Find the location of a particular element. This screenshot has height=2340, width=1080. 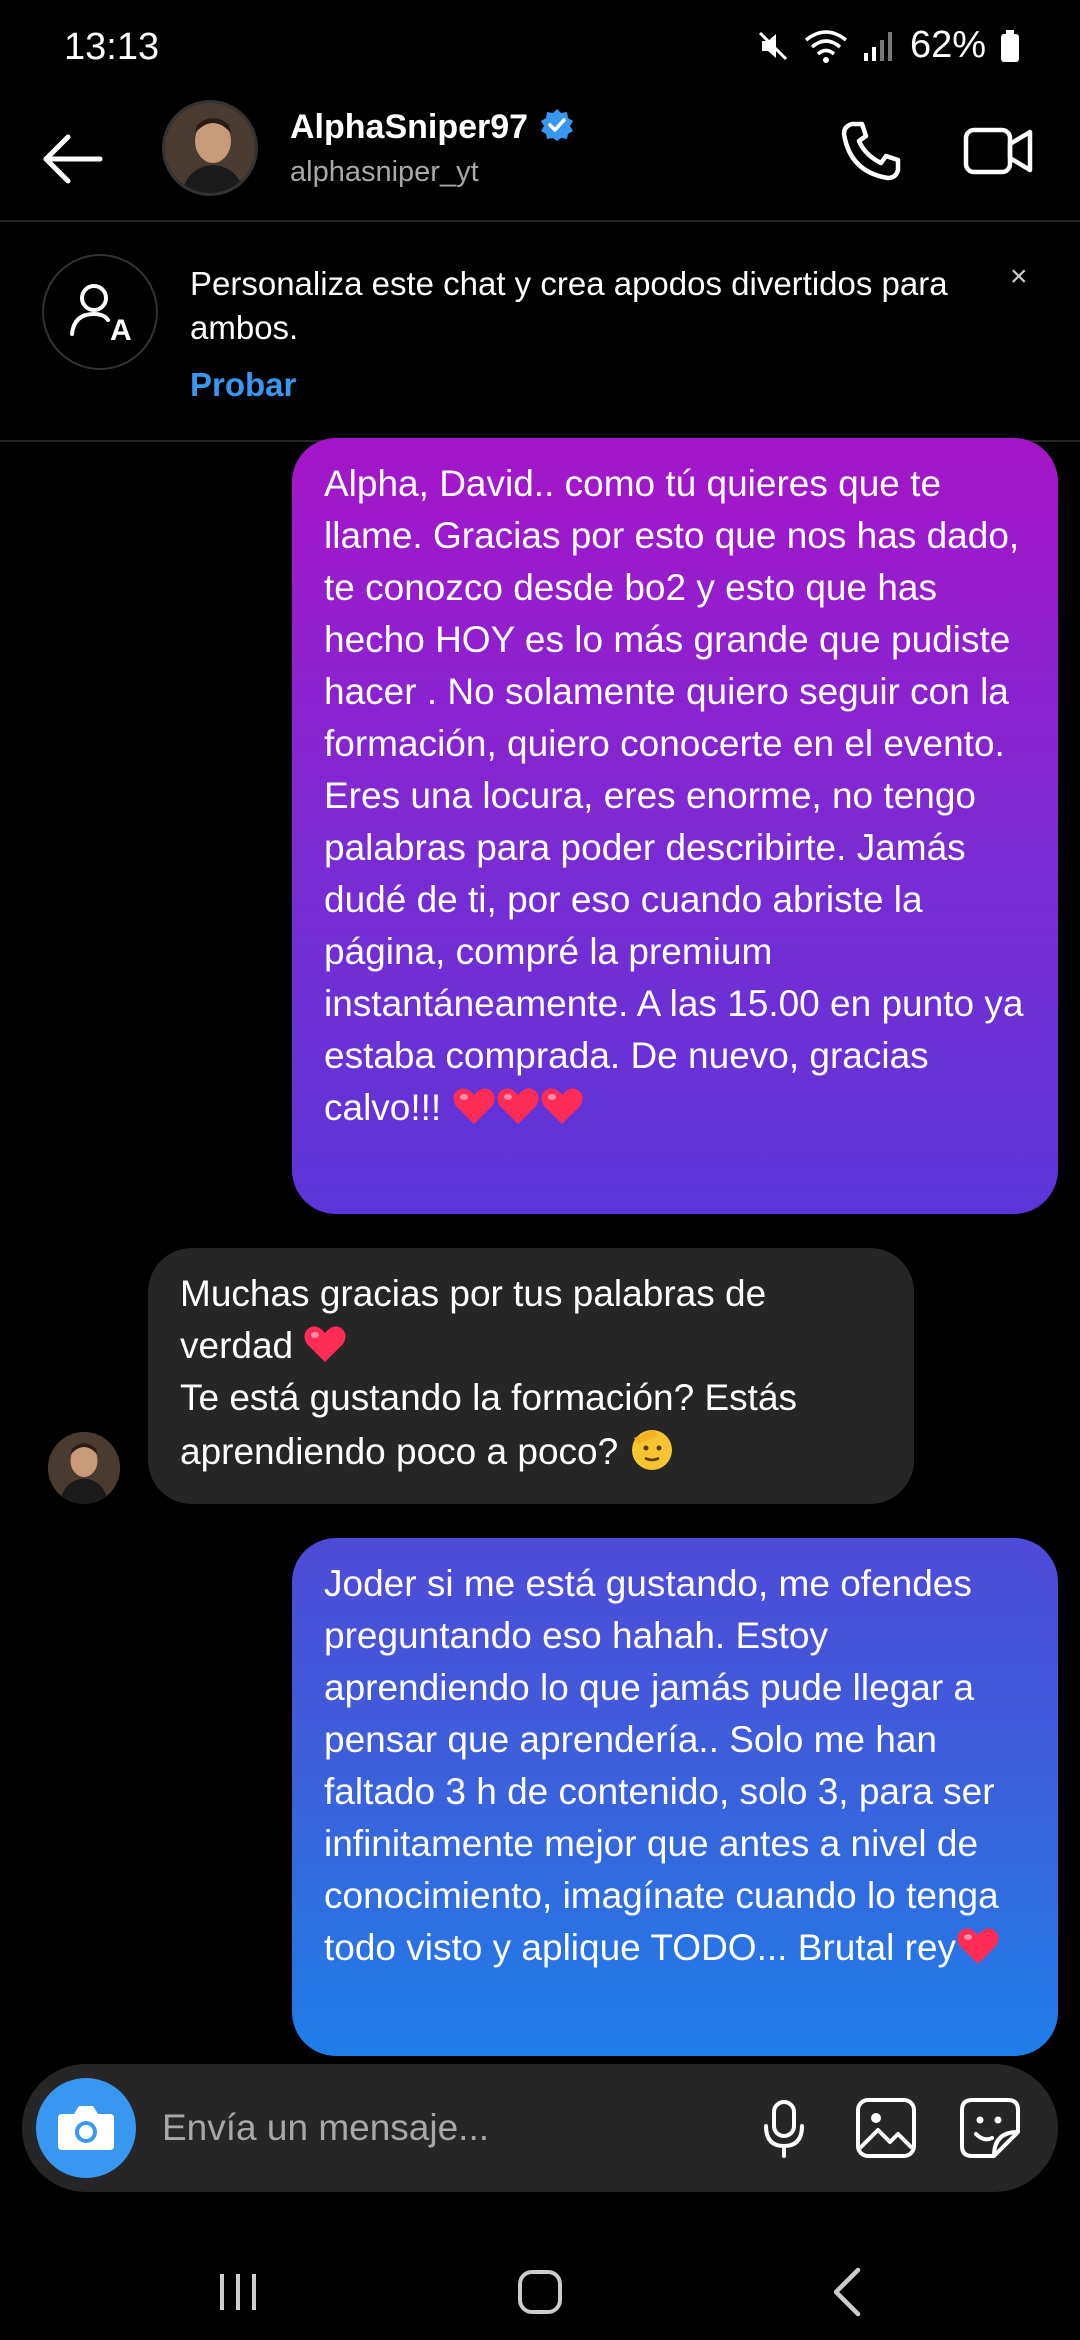

verified-badge-icon is located at coordinates (557, 127).